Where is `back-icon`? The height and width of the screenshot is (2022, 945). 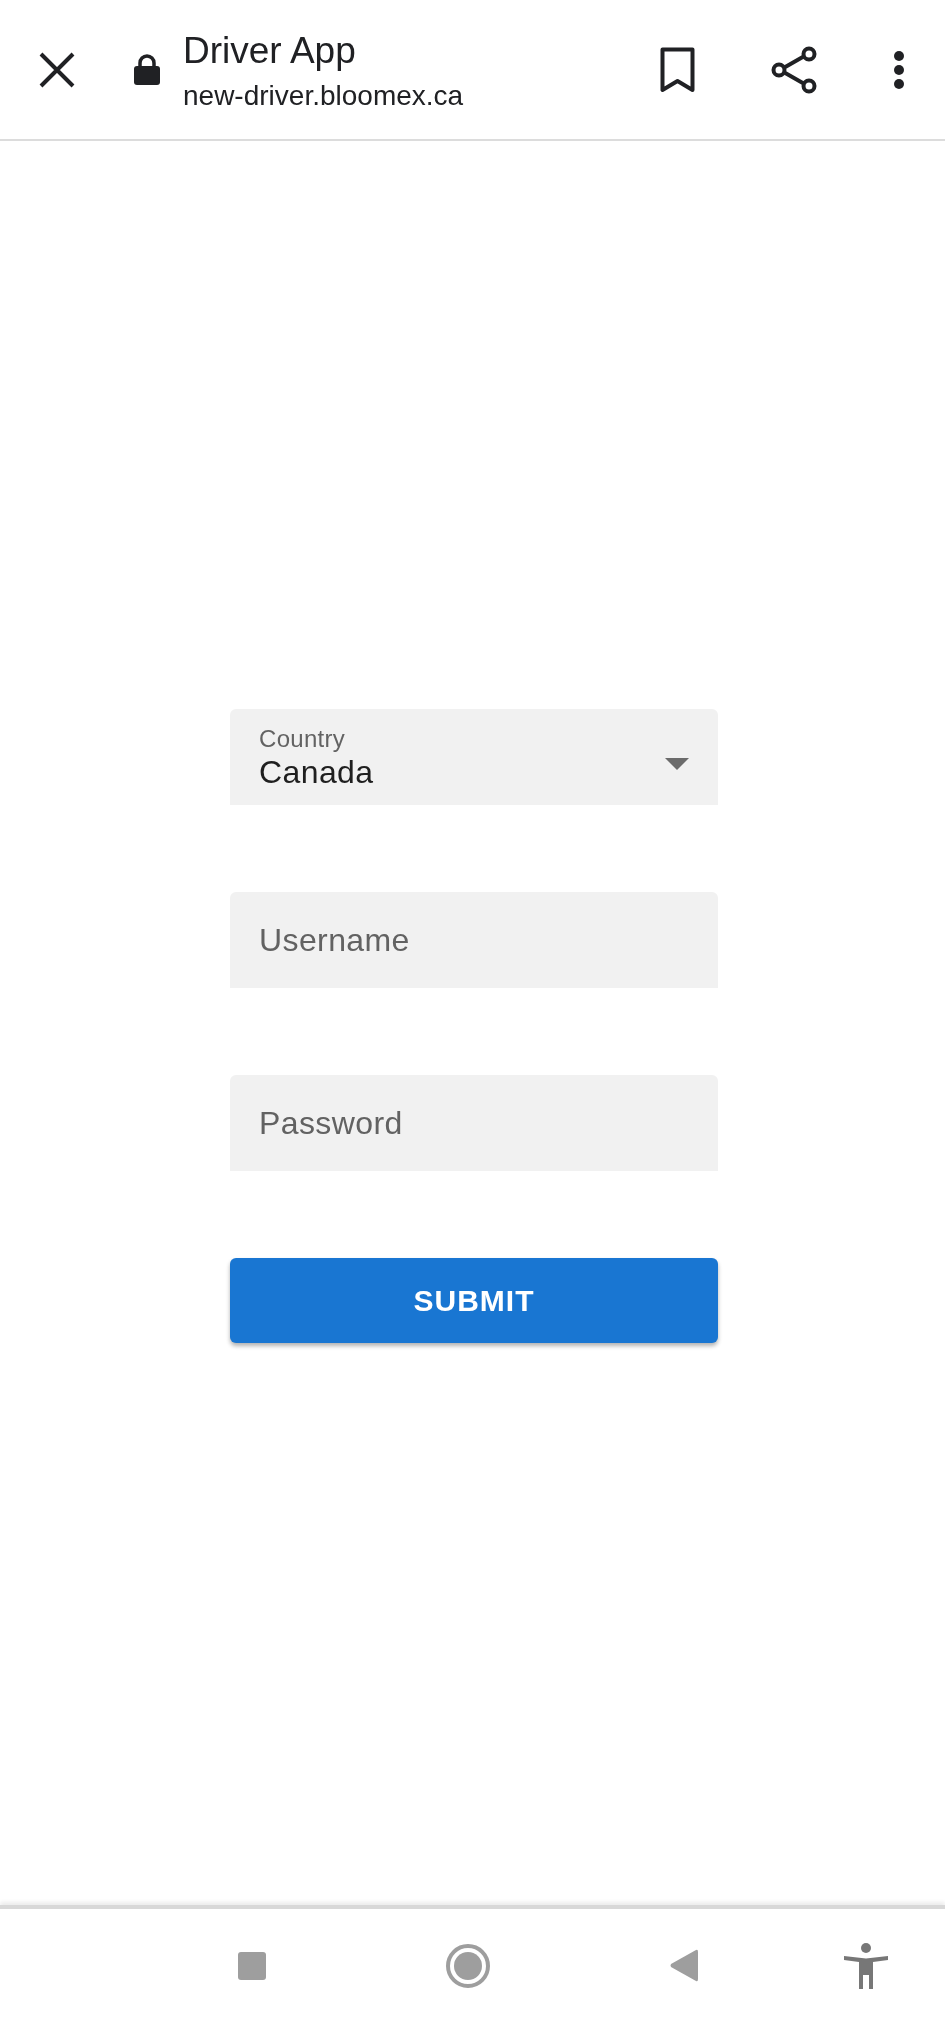
back-icon is located at coordinates (684, 1965).